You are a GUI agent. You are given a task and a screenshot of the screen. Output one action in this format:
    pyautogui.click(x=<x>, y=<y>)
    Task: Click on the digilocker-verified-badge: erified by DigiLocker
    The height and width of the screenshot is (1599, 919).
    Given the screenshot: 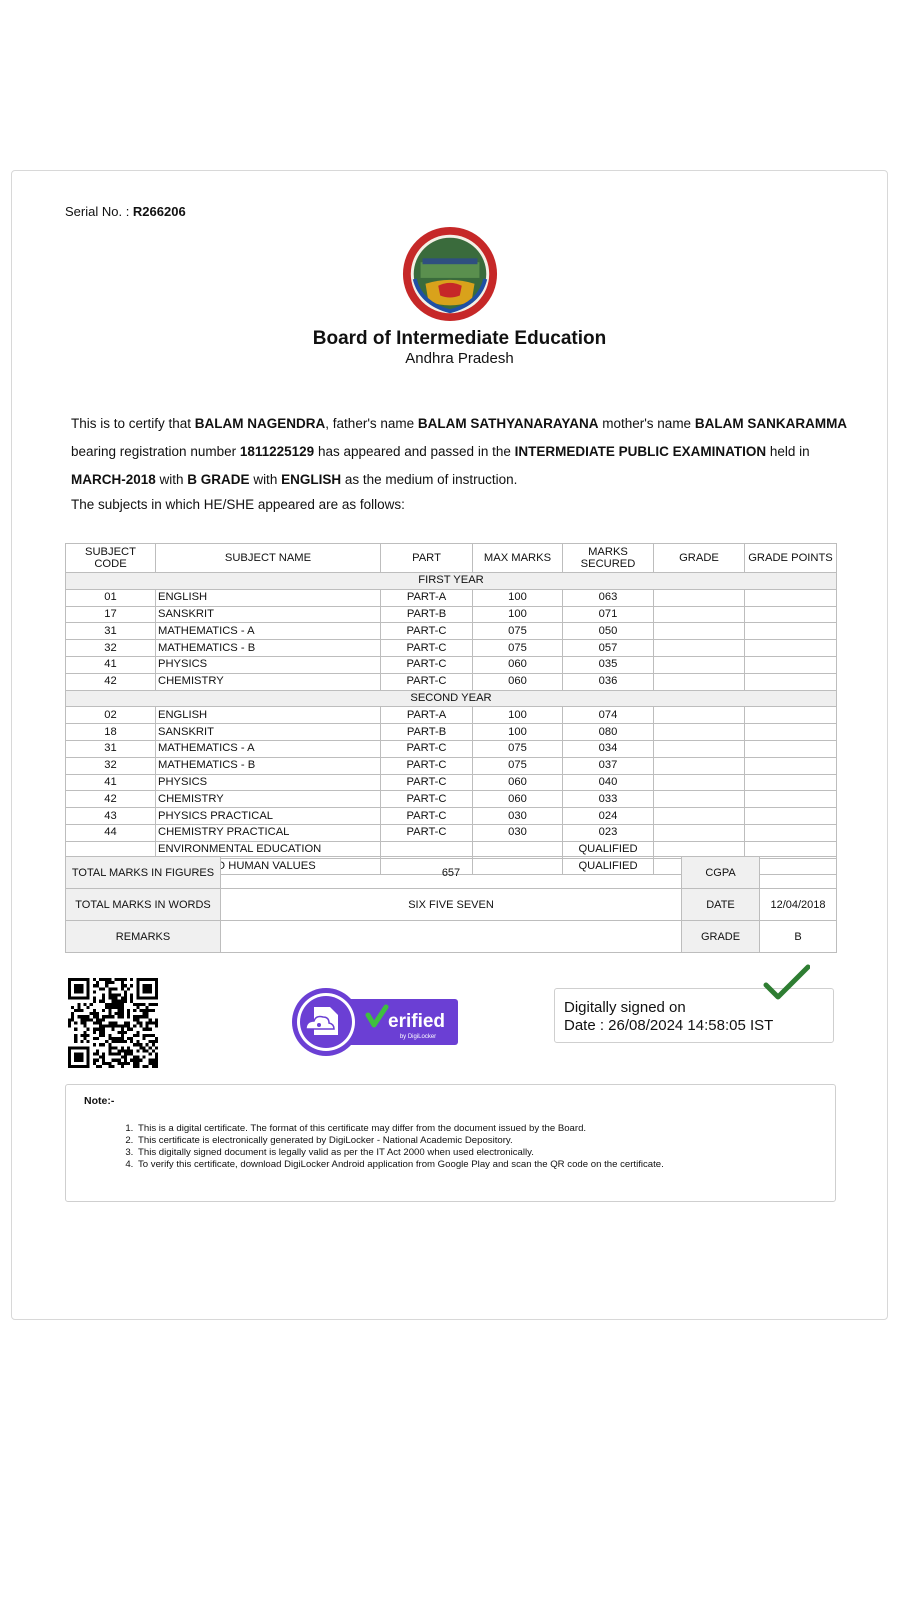 What is the action you would take?
    pyautogui.click(x=375, y=1022)
    